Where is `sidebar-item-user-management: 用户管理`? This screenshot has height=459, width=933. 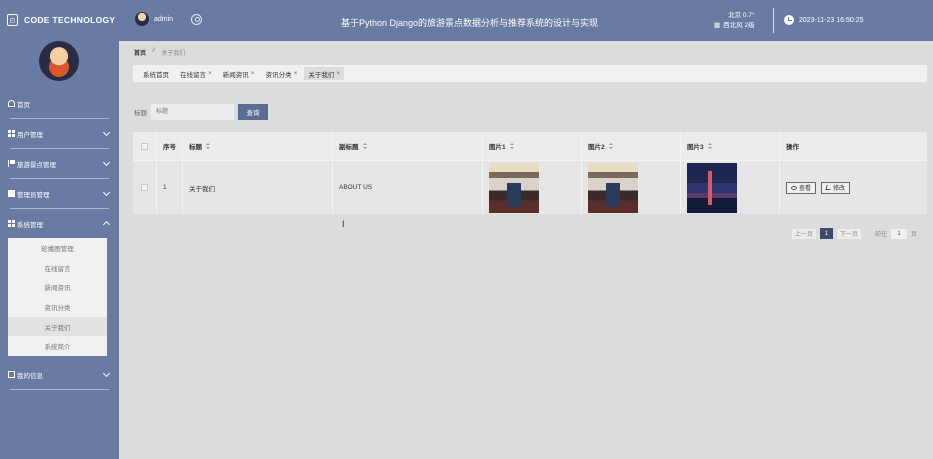
sidebar-item-user-management: 用户管理 is located at coordinates (59, 133).